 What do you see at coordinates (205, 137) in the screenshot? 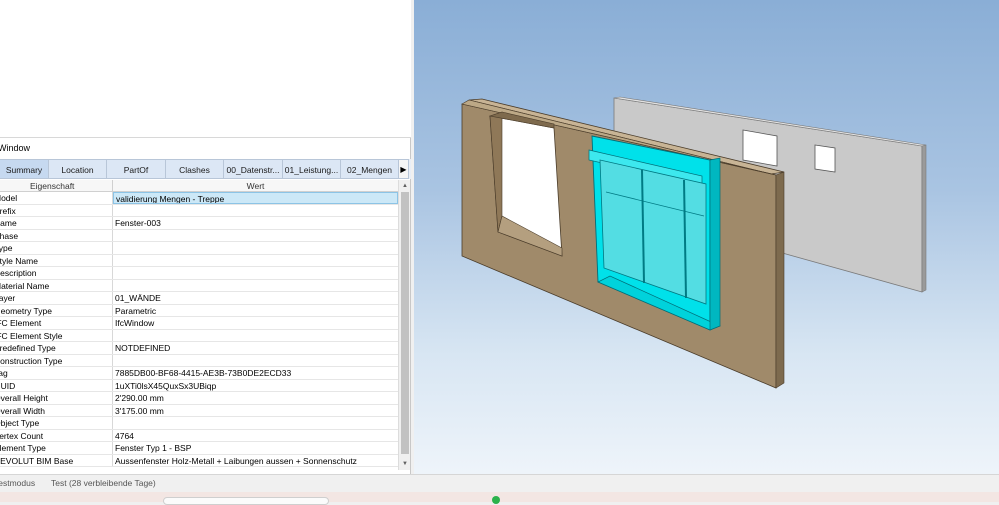
I see `divider` at bounding box center [205, 137].